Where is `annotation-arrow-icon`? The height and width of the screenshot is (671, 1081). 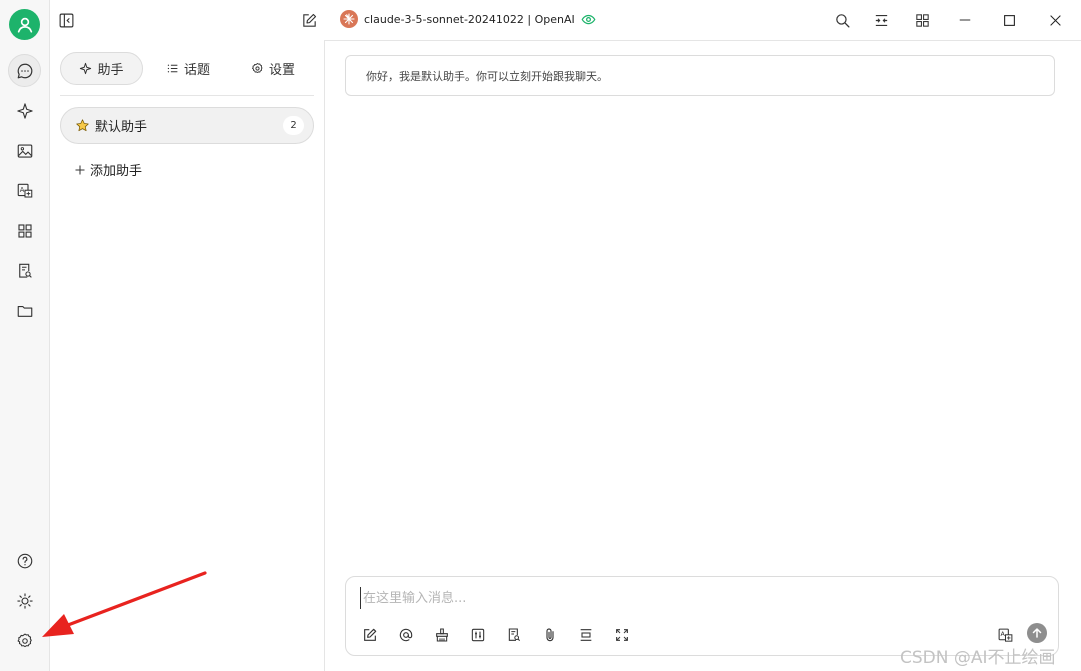
annotation-arrow-icon is located at coordinates (124, 604).